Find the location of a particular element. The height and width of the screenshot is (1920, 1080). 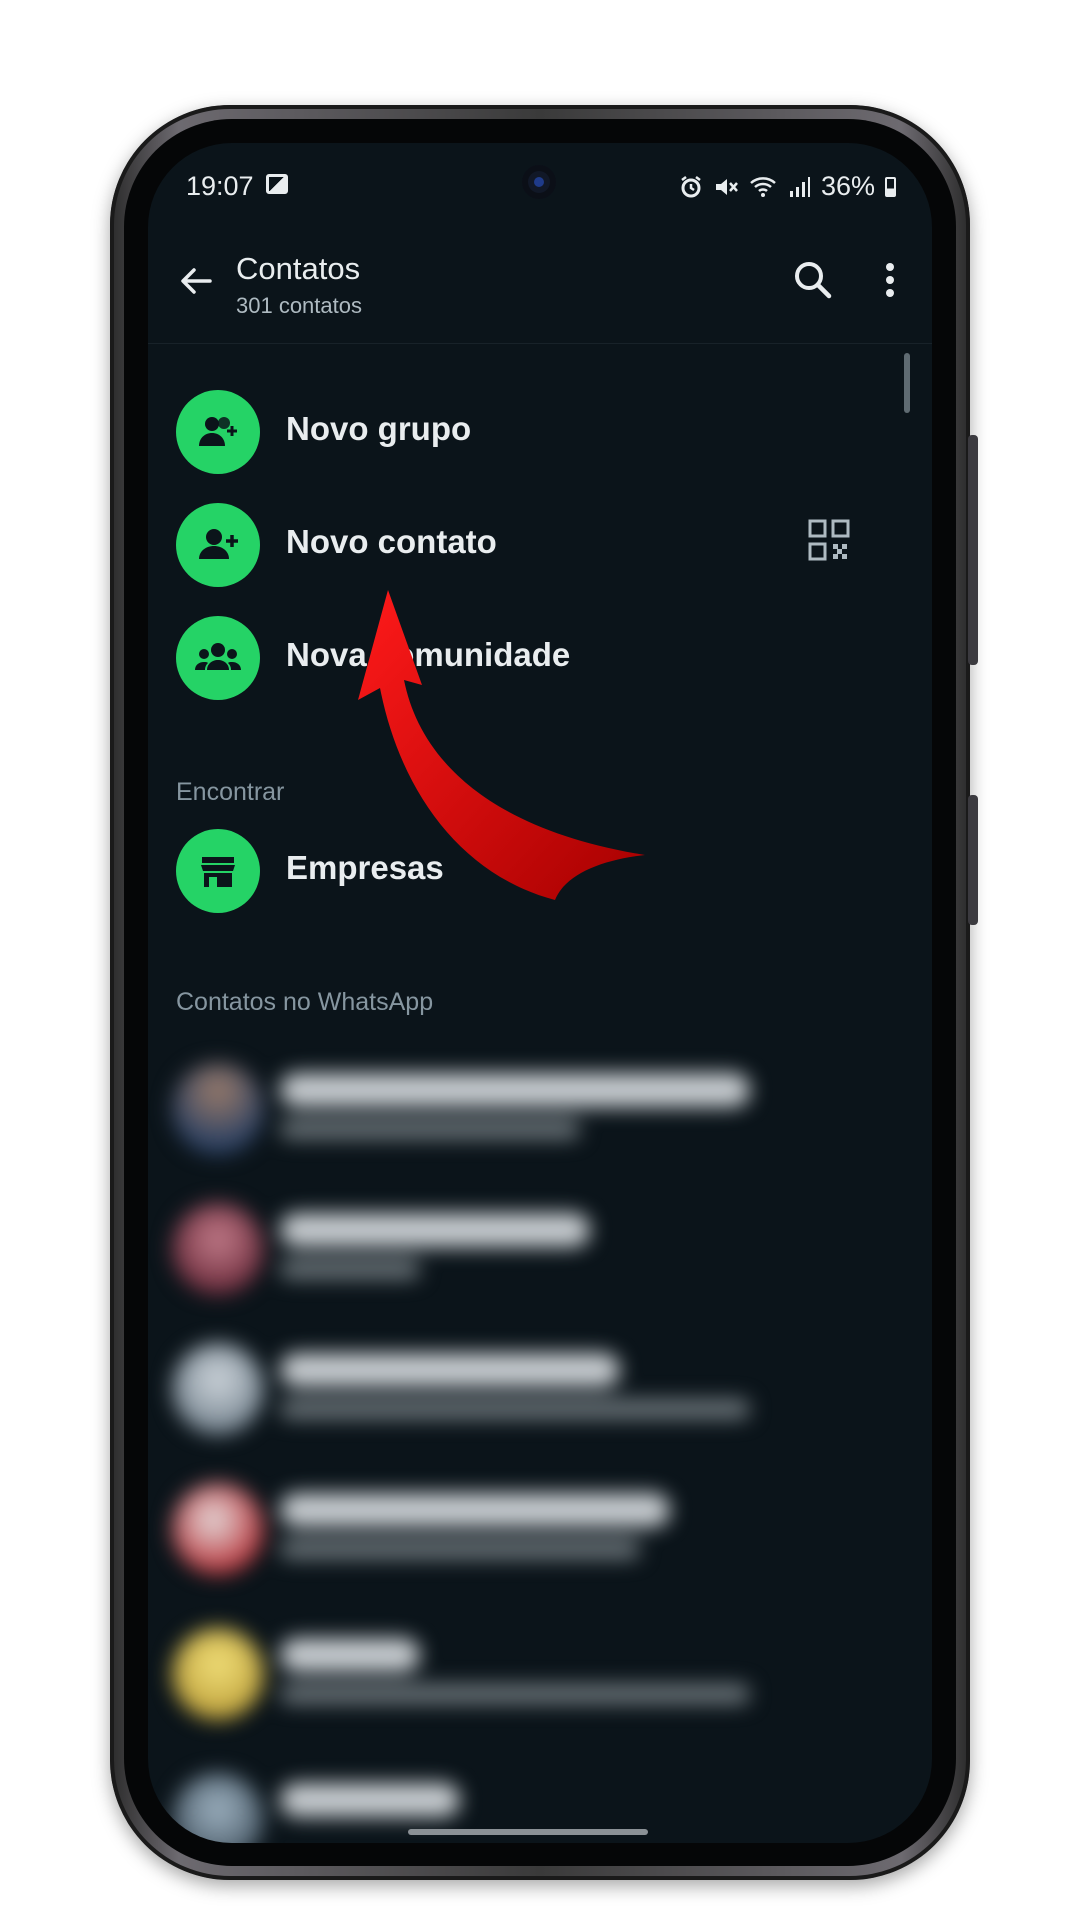

contacts-section-header: Contatos no WhatsApp is located at coordinates (305, 1002).